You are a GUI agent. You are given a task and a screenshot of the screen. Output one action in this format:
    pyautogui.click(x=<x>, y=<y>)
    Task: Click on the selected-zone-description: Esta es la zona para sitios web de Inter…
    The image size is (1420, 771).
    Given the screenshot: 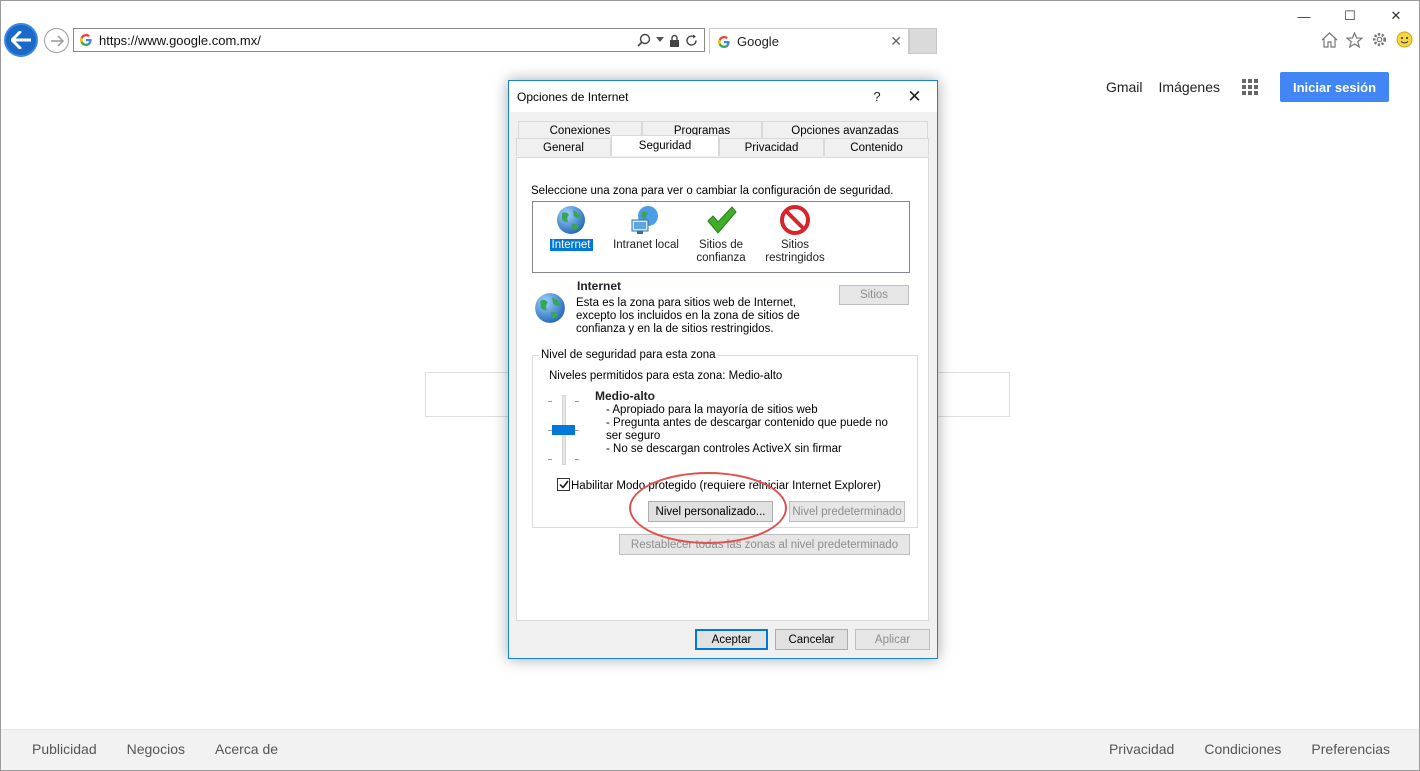 What is the action you would take?
    pyautogui.click(x=688, y=316)
    